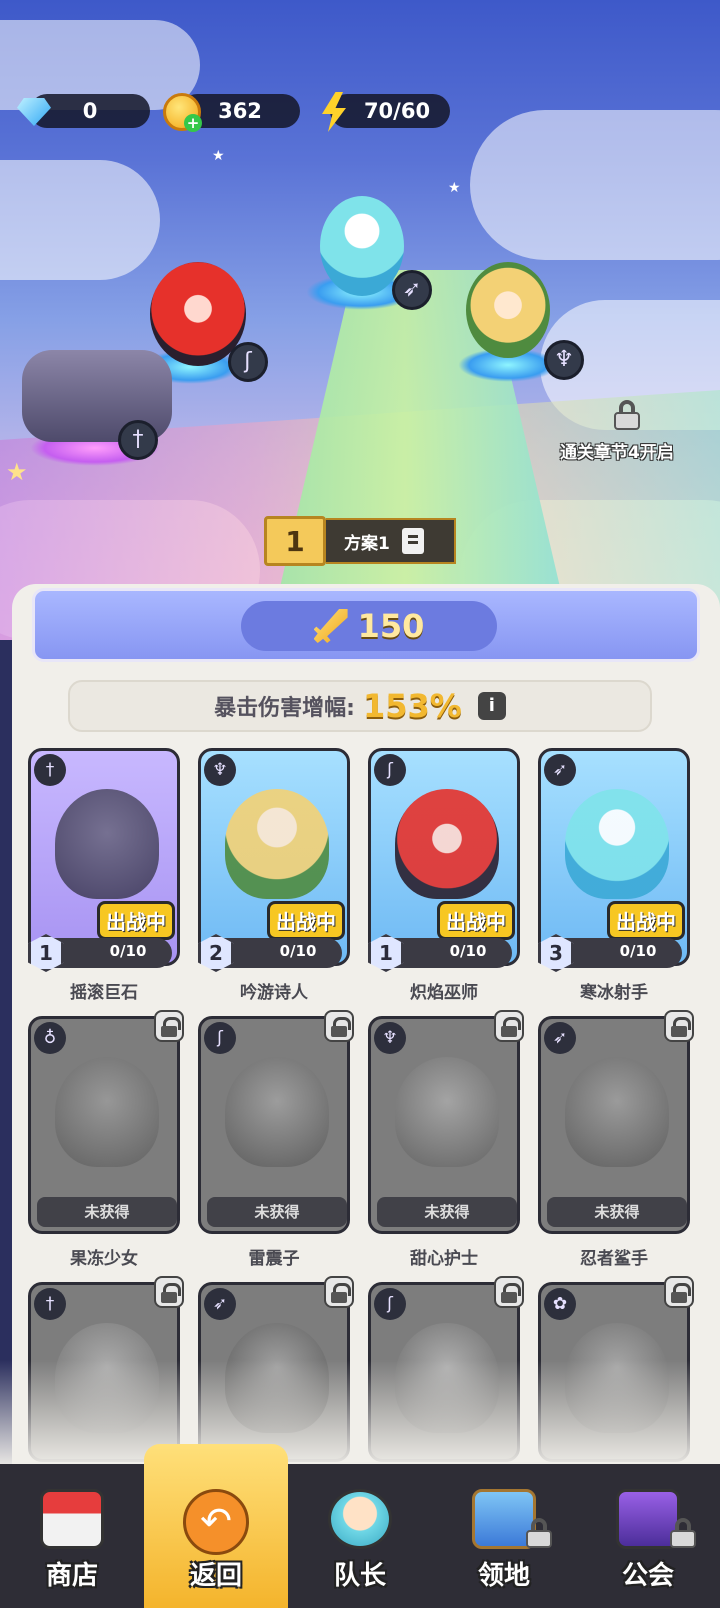 This screenshot has width=720, height=1608. I want to click on crit-value: 153%, so click(412, 706).